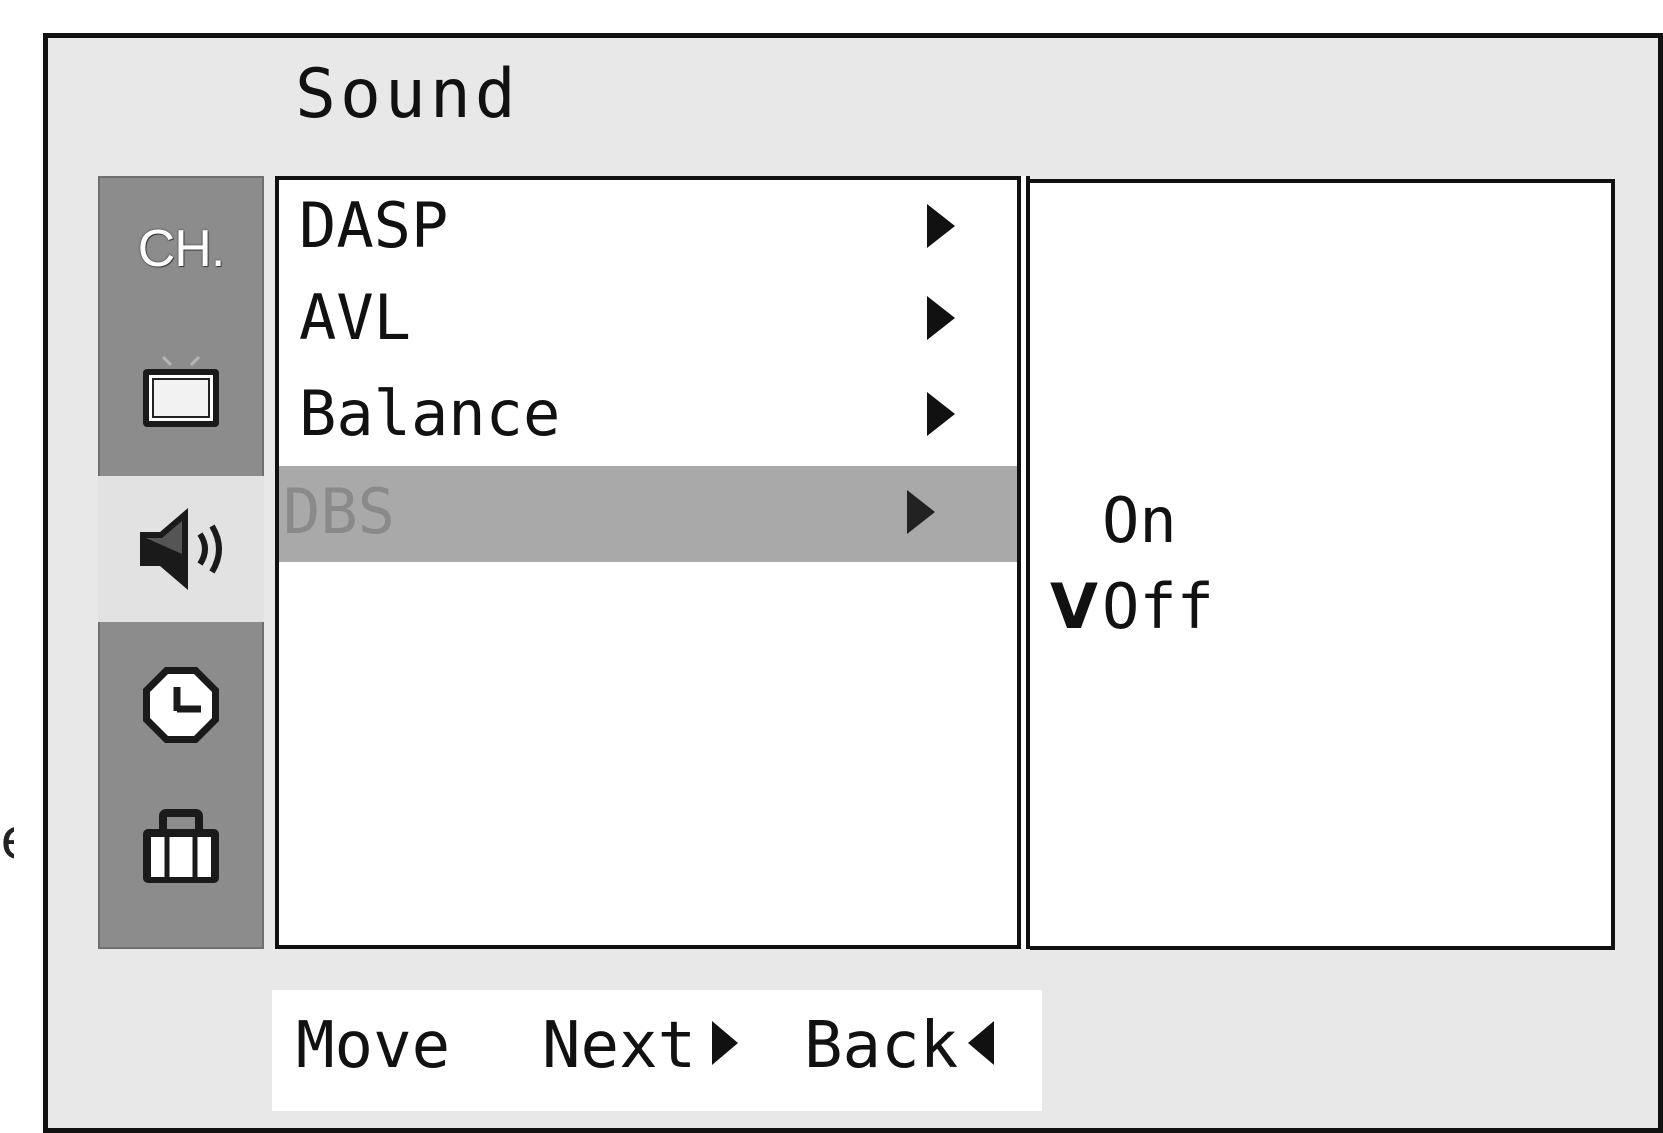 The width and height of the screenshot is (1663, 1133). I want to click on tv-screen-icon, so click(181, 391).